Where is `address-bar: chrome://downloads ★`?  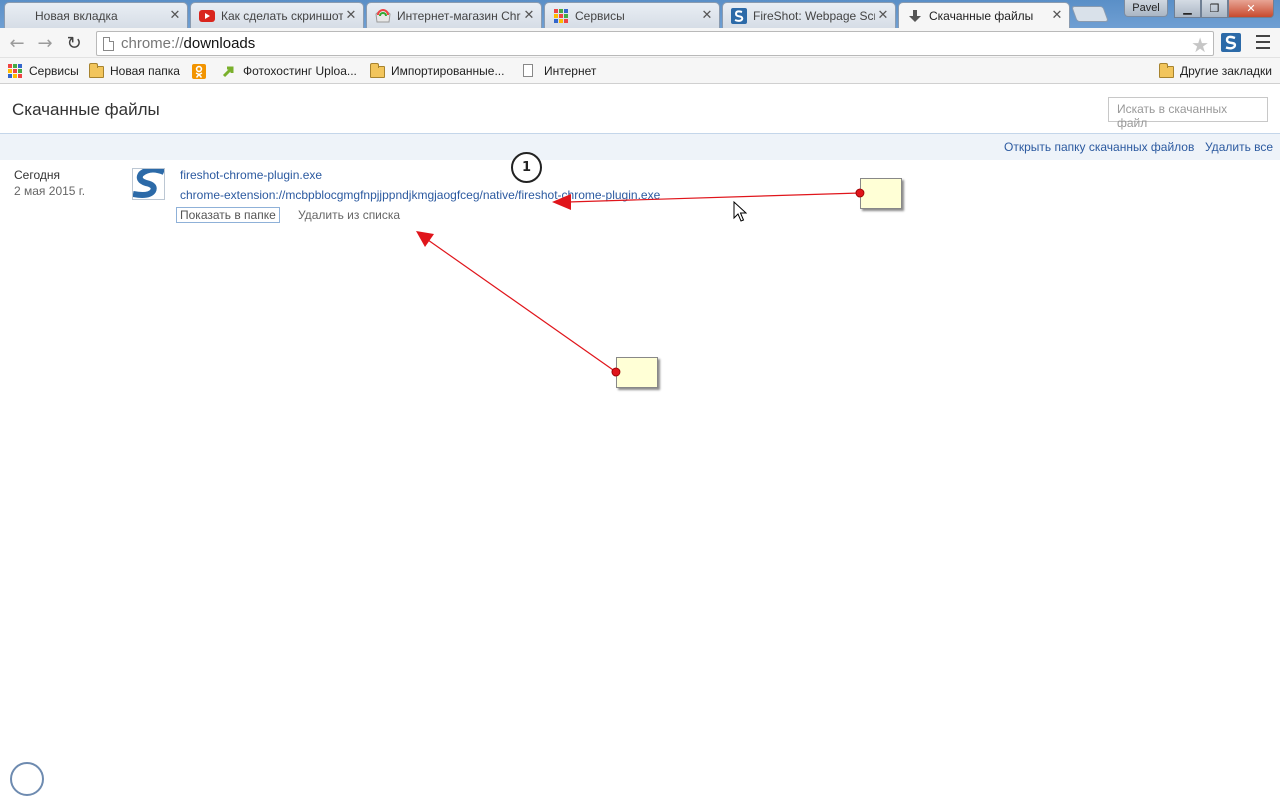
address-bar: chrome://downloads ★ is located at coordinates (655, 44).